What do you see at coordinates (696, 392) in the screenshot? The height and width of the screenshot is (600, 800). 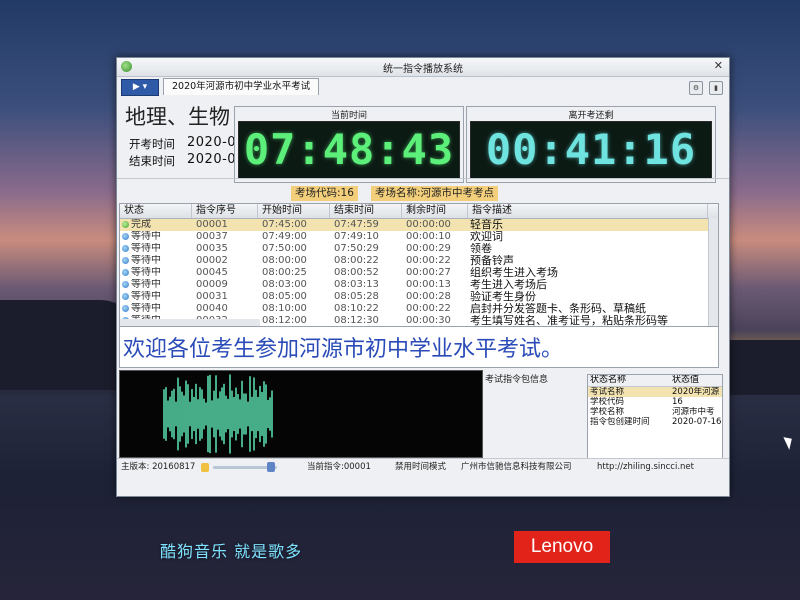 I see `info-value: 2020年河源` at bounding box center [696, 392].